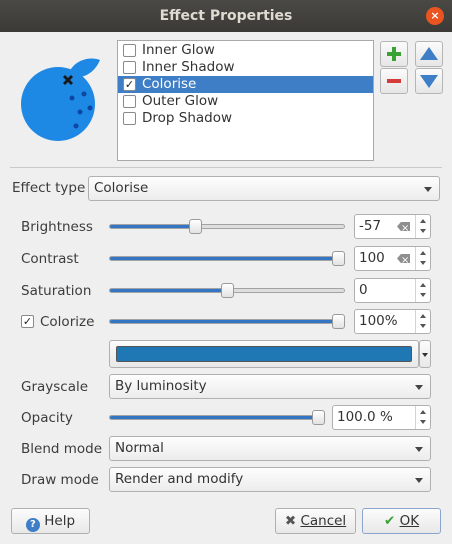 This screenshot has width=452, height=544. What do you see at coordinates (129, 84) in the screenshot?
I see `effect-checkbox: ✓` at bounding box center [129, 84].